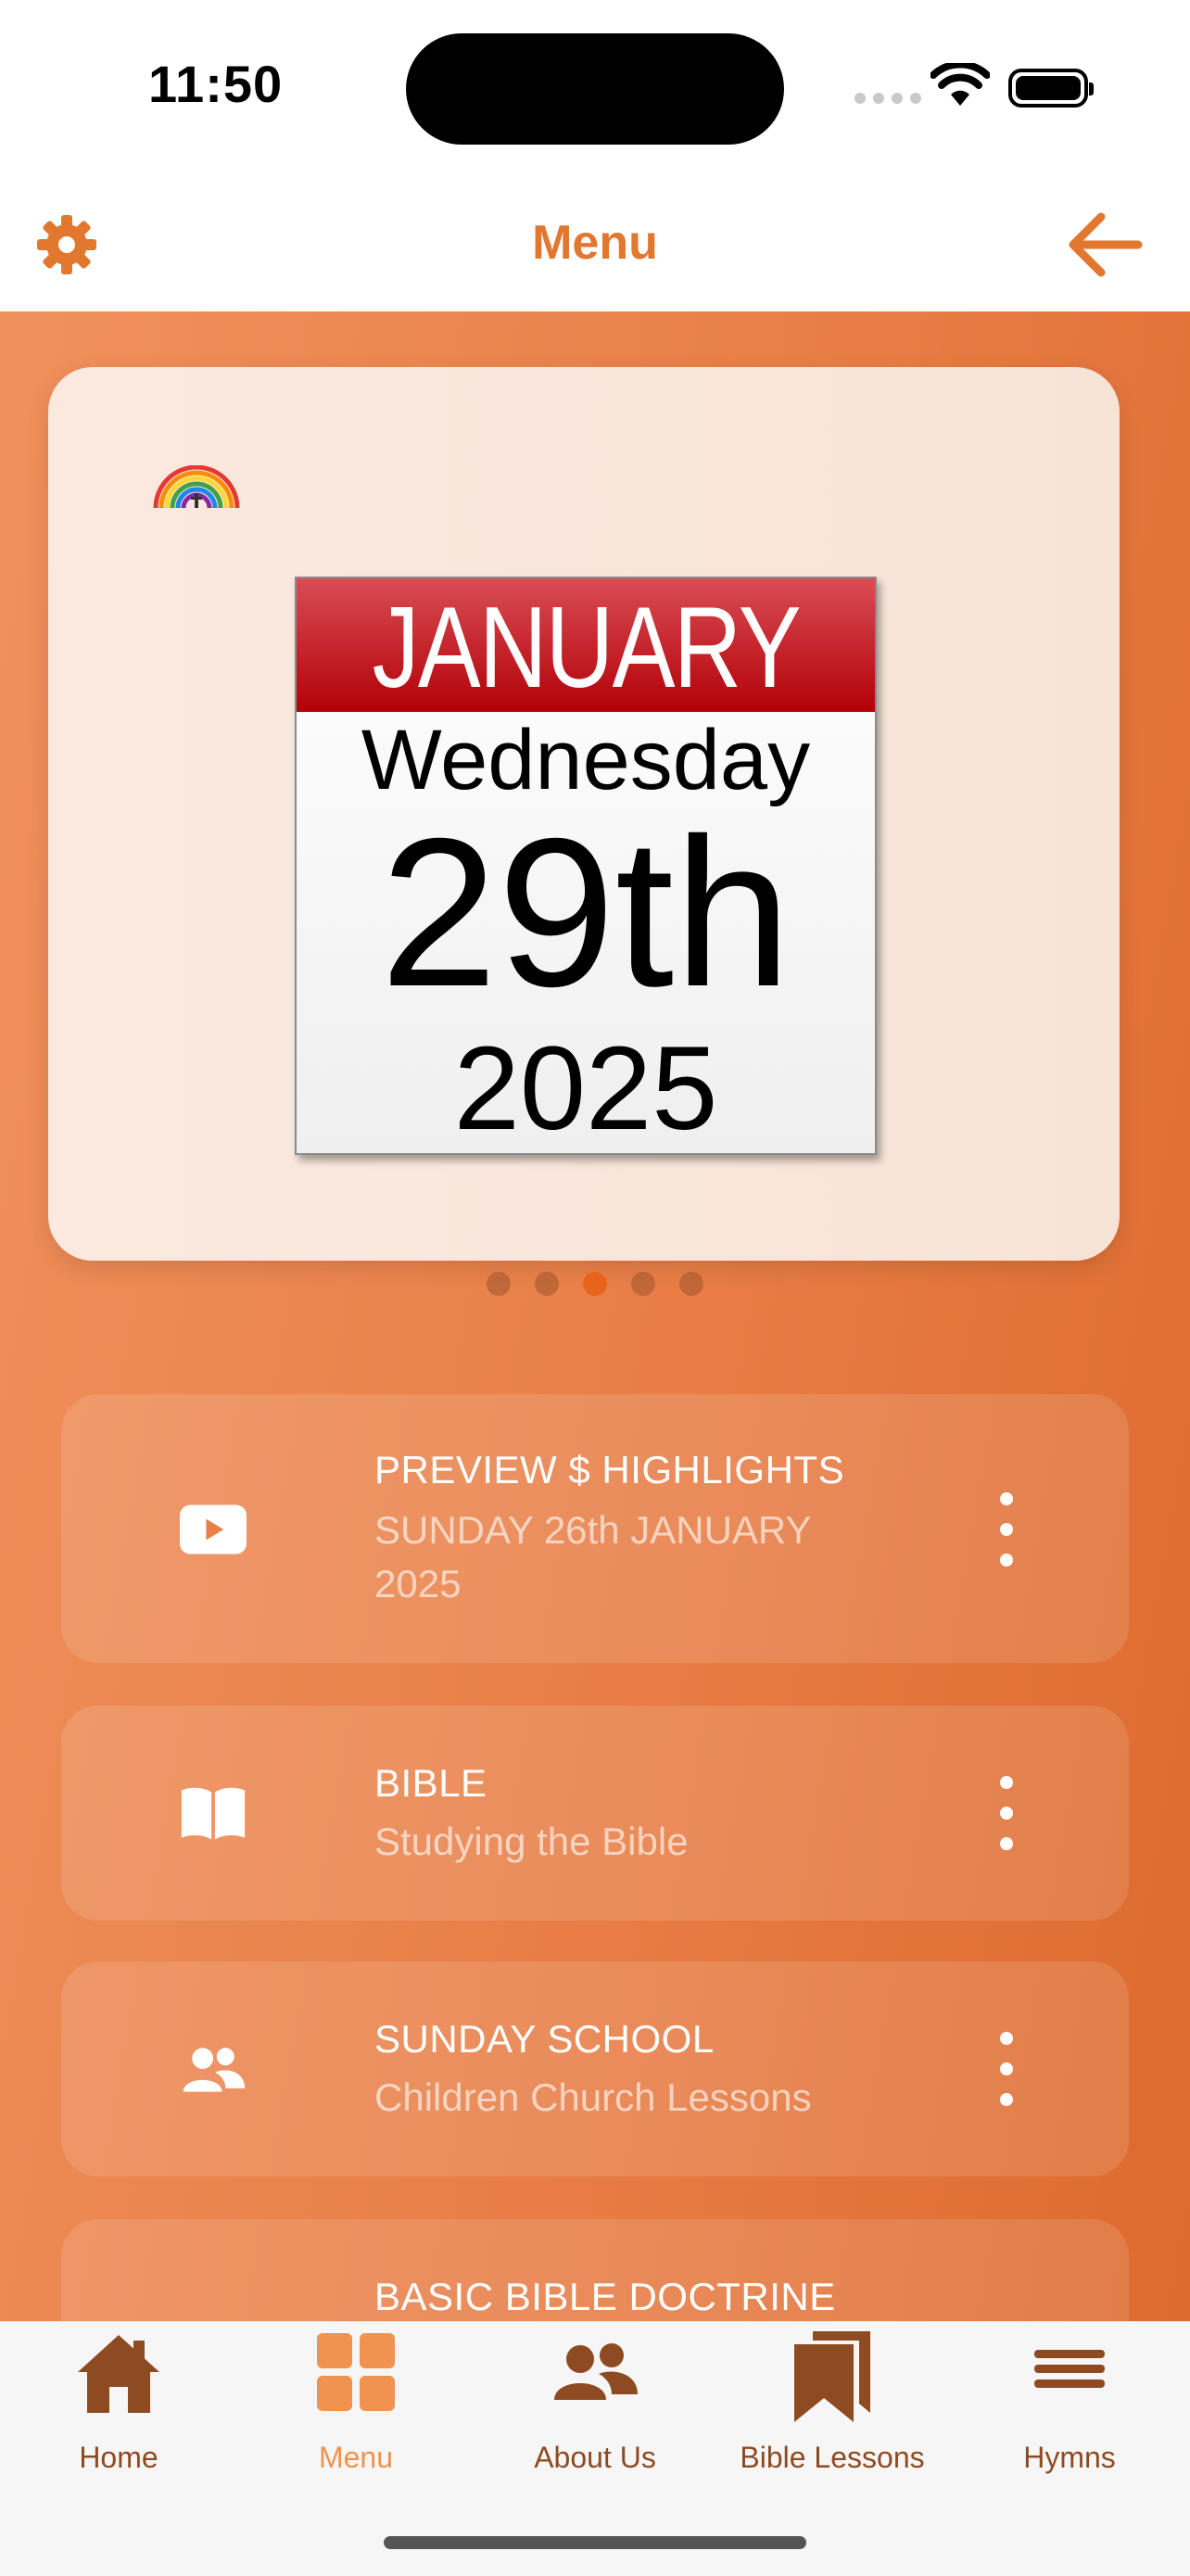 This screenshot has width=1190, height=2576. Describe the element at coordinates (356, 2457) in the screenshot. I see `tab-label: Menu` at that location.